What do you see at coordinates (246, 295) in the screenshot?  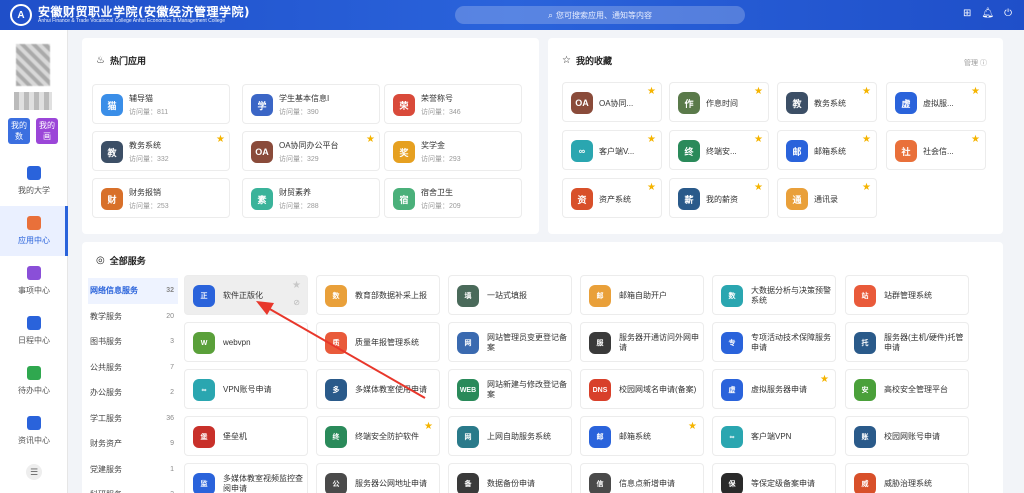 I see `service-card: 正 软件正版化 ★ ⊘` at bounding box center [246, 295].